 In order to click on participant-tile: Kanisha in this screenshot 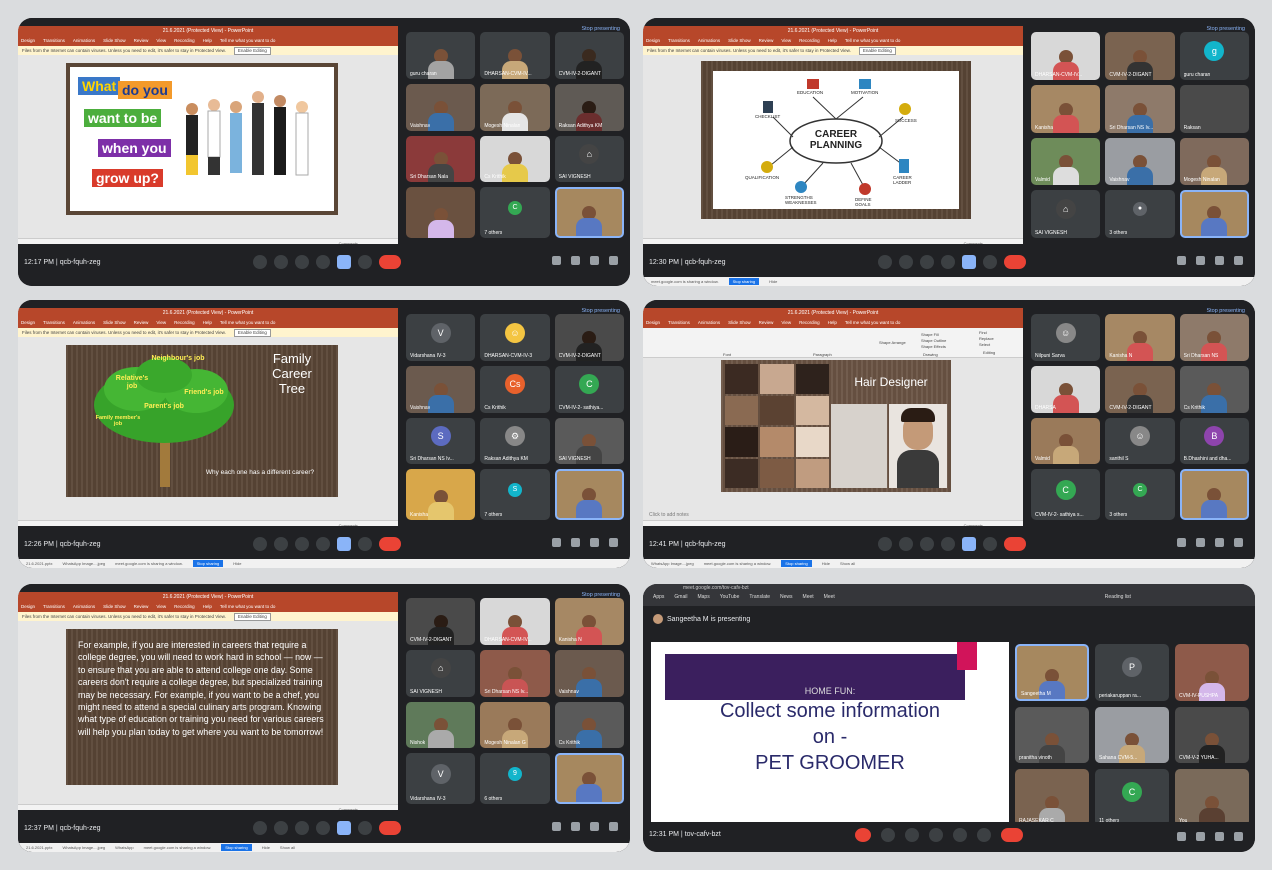, I will do `click(1066, 108)`.